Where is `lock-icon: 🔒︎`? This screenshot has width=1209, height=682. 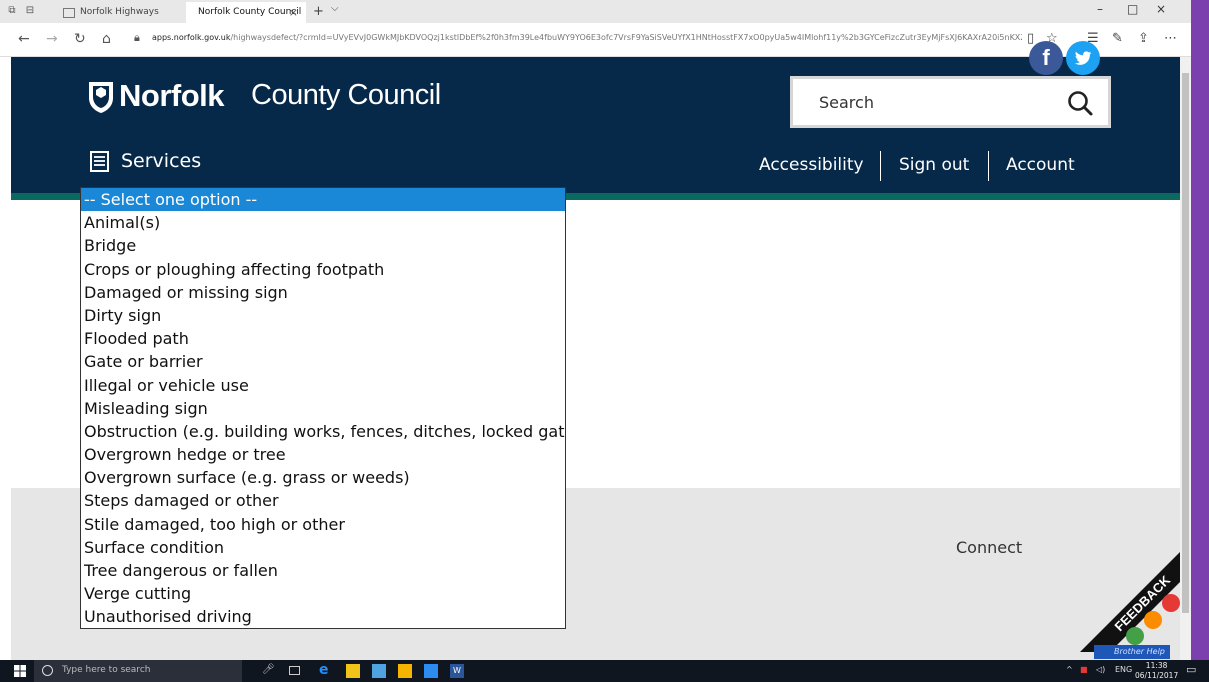 lock-icon: 🔒︎ is located at coordinates (137, 37).